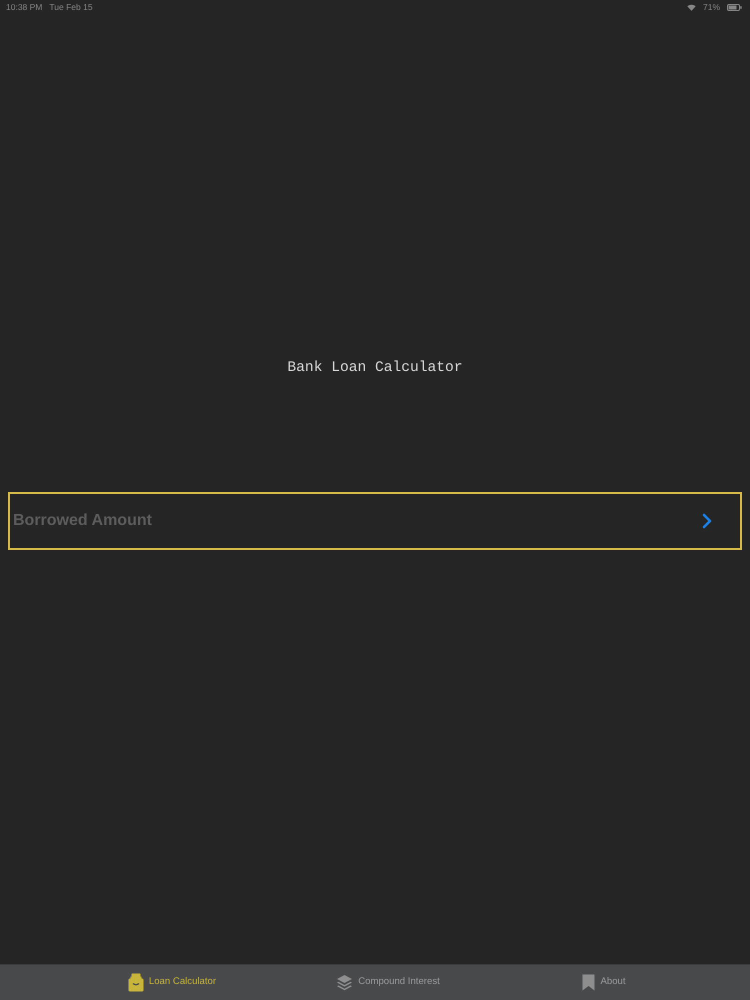  I want to click on status-date: Tue Feb 15, so click(71, 7).